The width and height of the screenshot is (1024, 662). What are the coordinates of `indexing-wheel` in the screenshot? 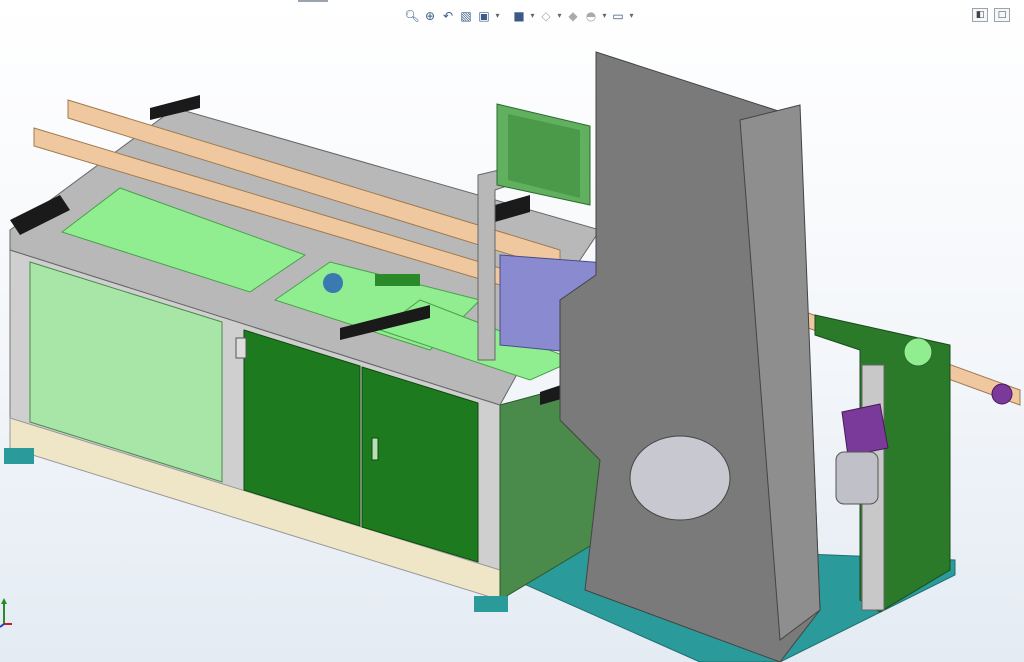 It's located at (918, 352).